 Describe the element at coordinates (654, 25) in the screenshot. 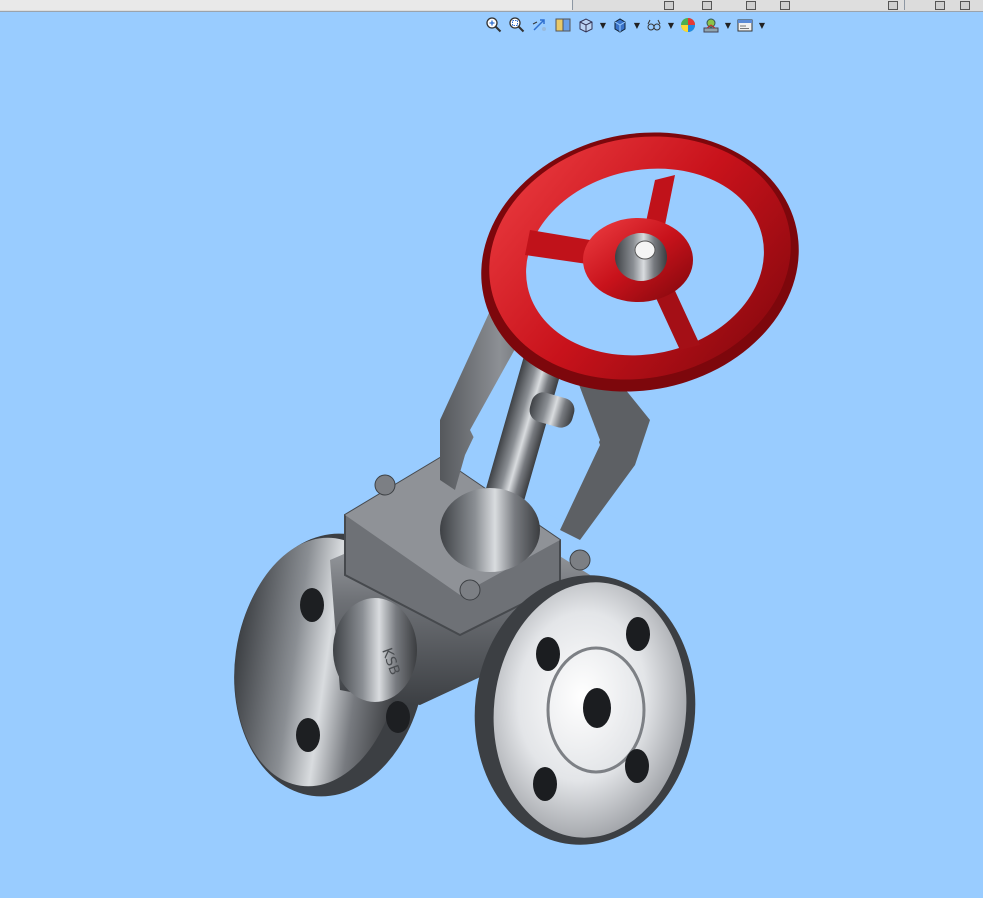

I see `hide-show-items-icon` at that location.